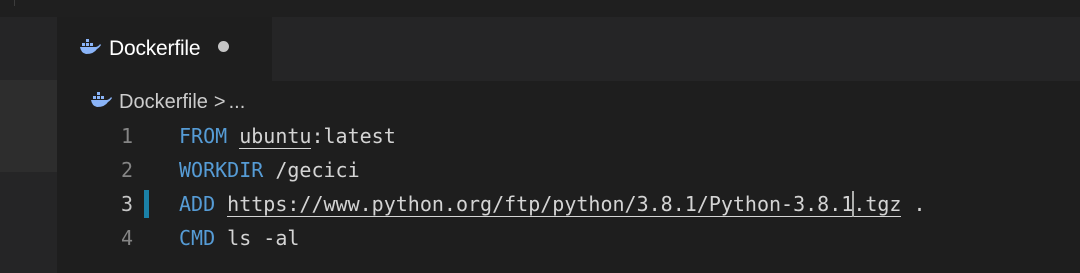 The height and width of the screenshot is (273, 1080). What do you see at coordinates (14, 3) in the screenshot?
I see `title-bar-divider` at bounding box center [14, 3].